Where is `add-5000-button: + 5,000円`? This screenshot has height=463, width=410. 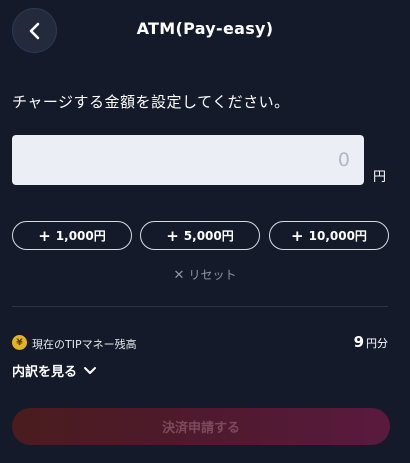
add-5000-button: + 5,000円 is located at coordinates (200, 235).